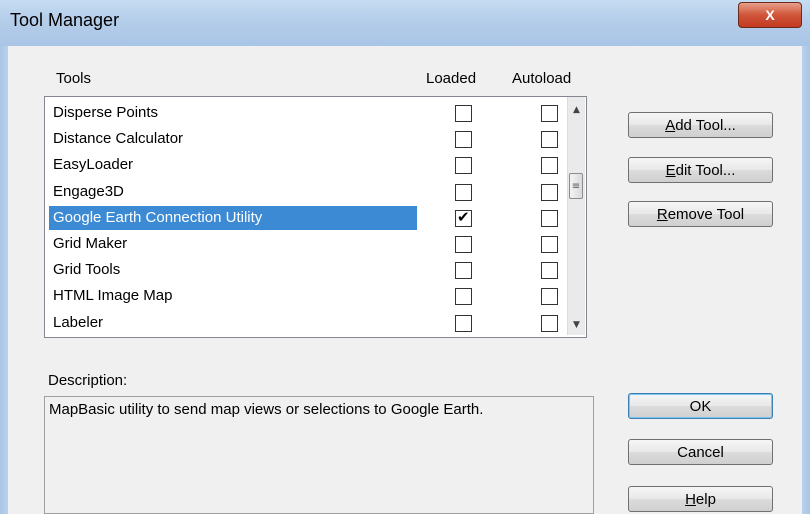  What do you see at coordinates (670, 170) in the screenshot?
I see `edit-tool-accel: E` at bounding box center [670, 170].